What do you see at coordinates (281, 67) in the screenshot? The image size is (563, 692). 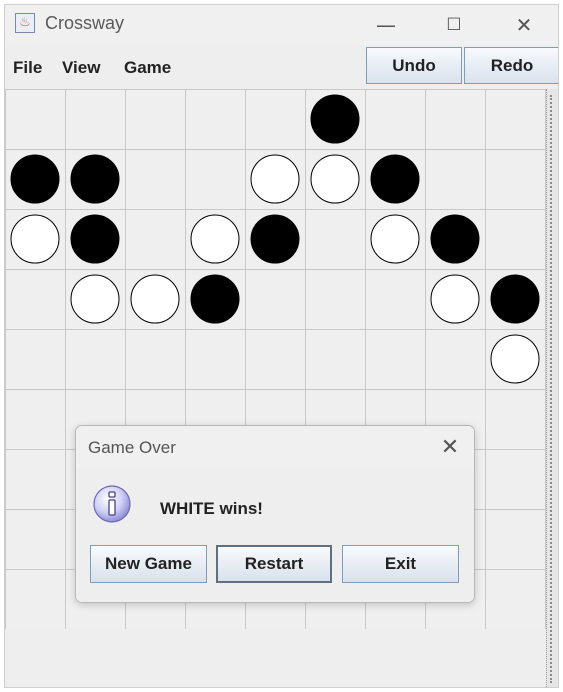 I see `menu-bar: File View Game Undo Redo` at bounding box center [281, 67].